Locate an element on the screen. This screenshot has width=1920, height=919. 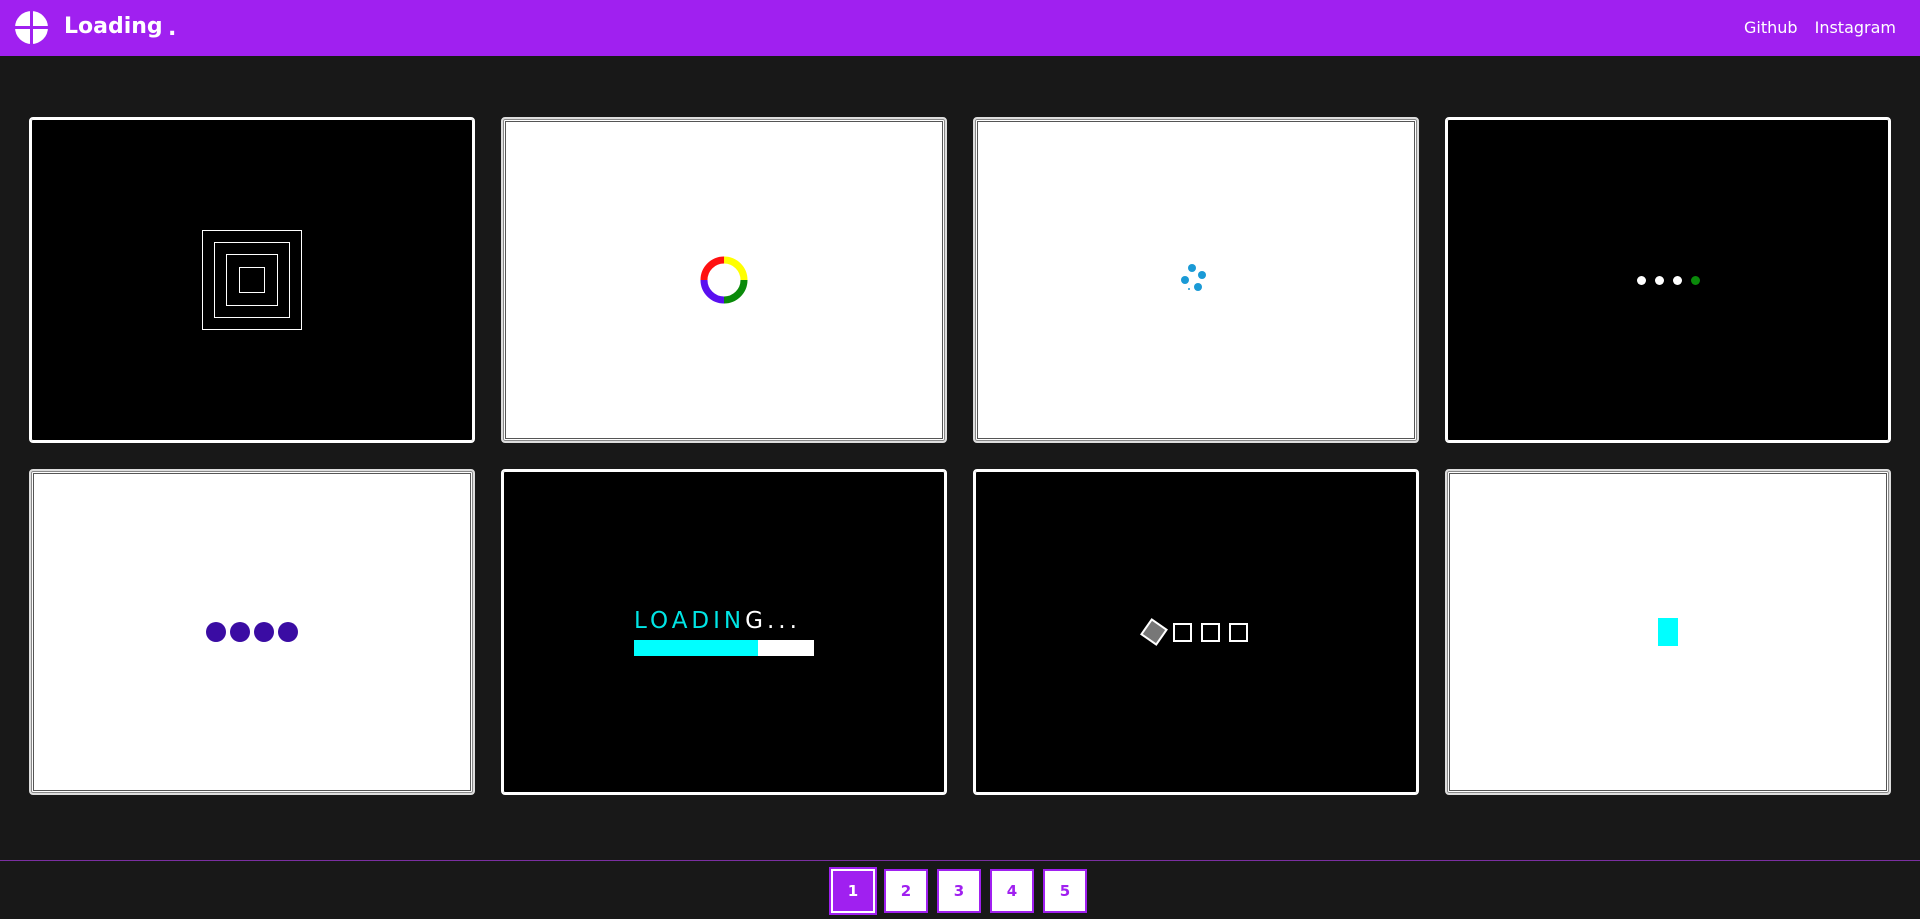
rainbow-ring-icon is located at coordinates (724, 280).